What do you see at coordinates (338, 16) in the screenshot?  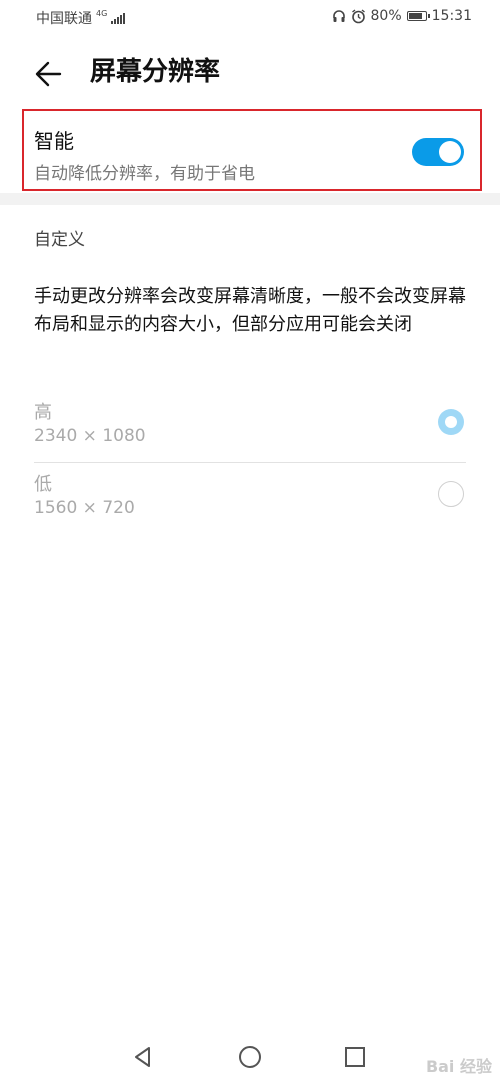 I see `headset-icon` at bounding box center [338, 16].